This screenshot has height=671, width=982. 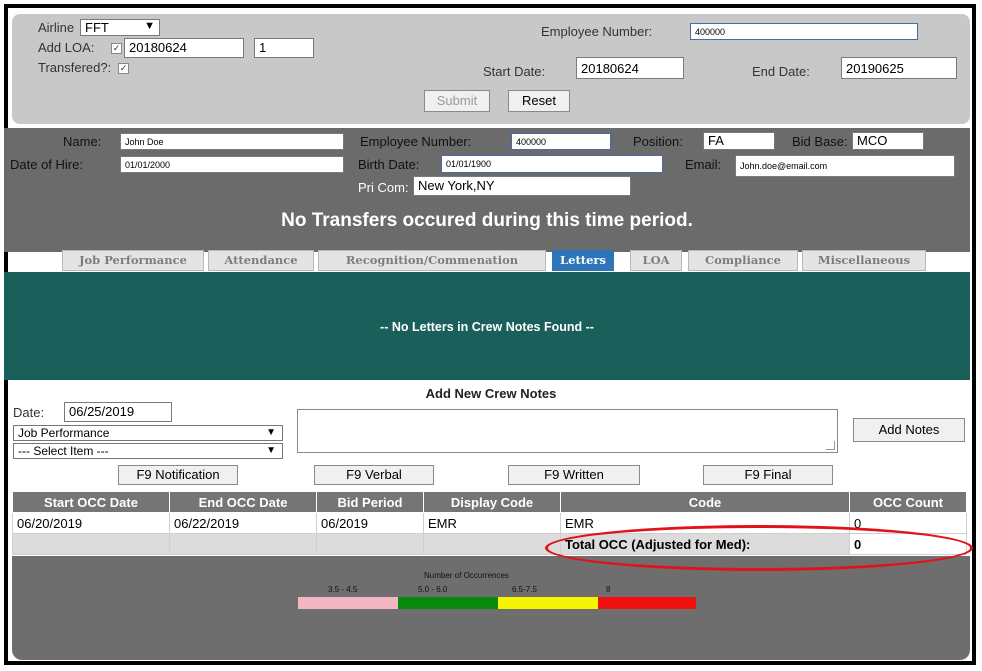 What do you see at coordinates (243, 523) in the screenshot?
I see `cell-end-occ-date: 06/22/2019` at bounding box center [243, 523].